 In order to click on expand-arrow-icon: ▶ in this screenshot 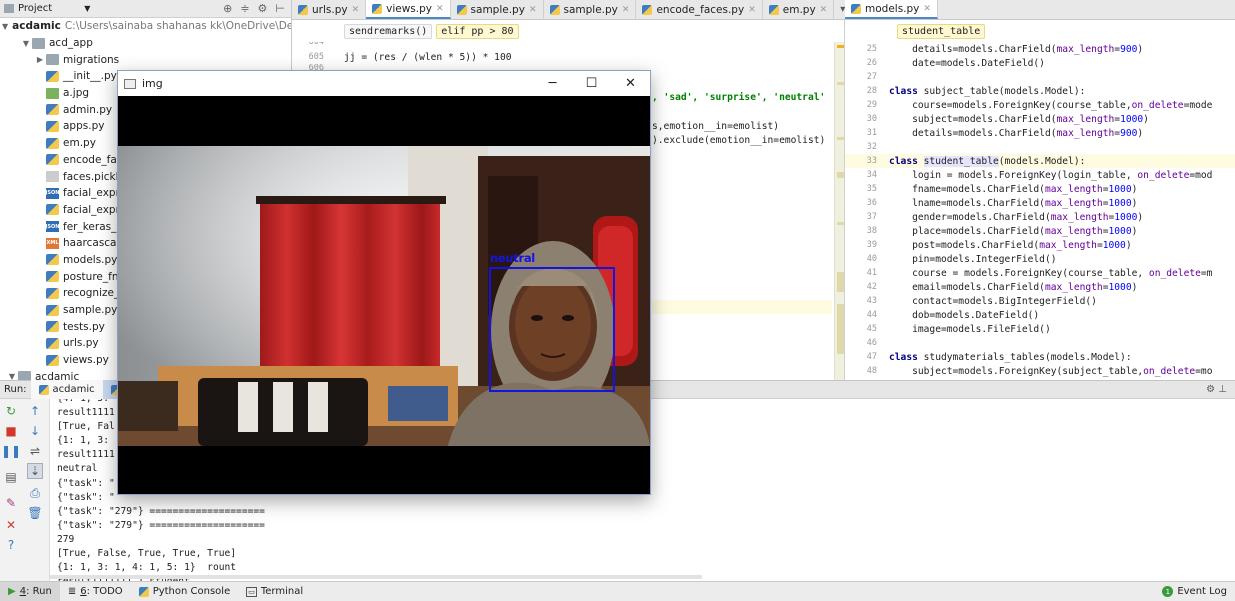, I will do `click(40, 59)`.